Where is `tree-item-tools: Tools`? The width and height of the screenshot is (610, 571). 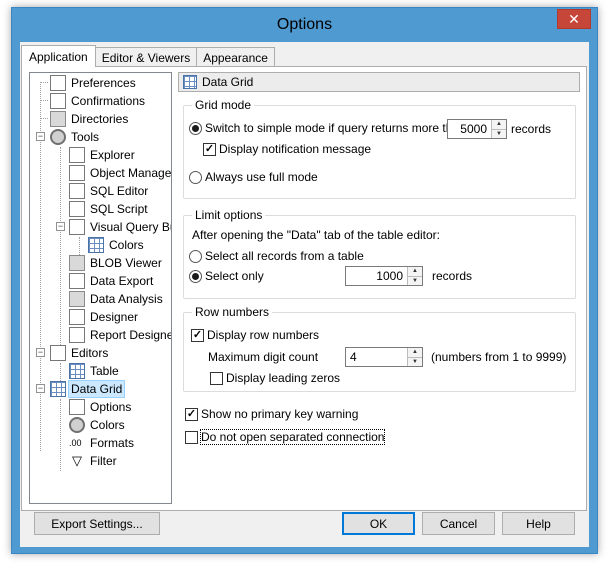
tree-item-tools: Tools is located at coordinates (75, 137).